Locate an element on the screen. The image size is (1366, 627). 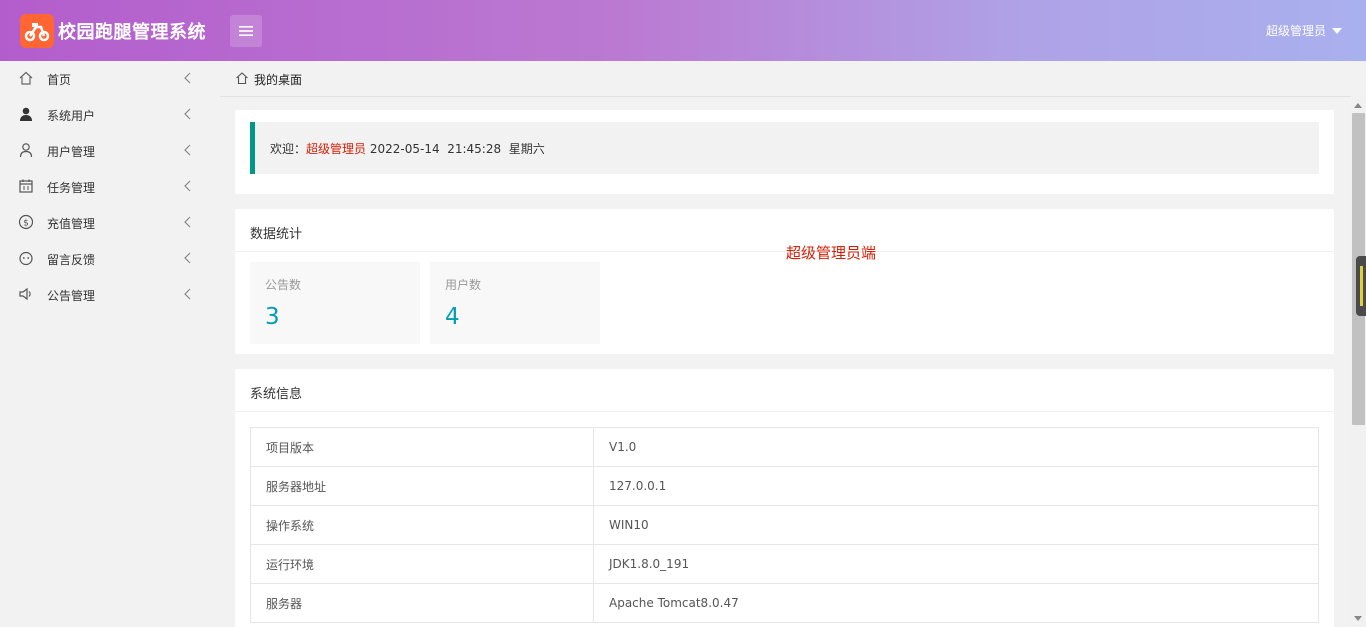
table-cell-value: V1.0 is located at coordinates (956, 447).